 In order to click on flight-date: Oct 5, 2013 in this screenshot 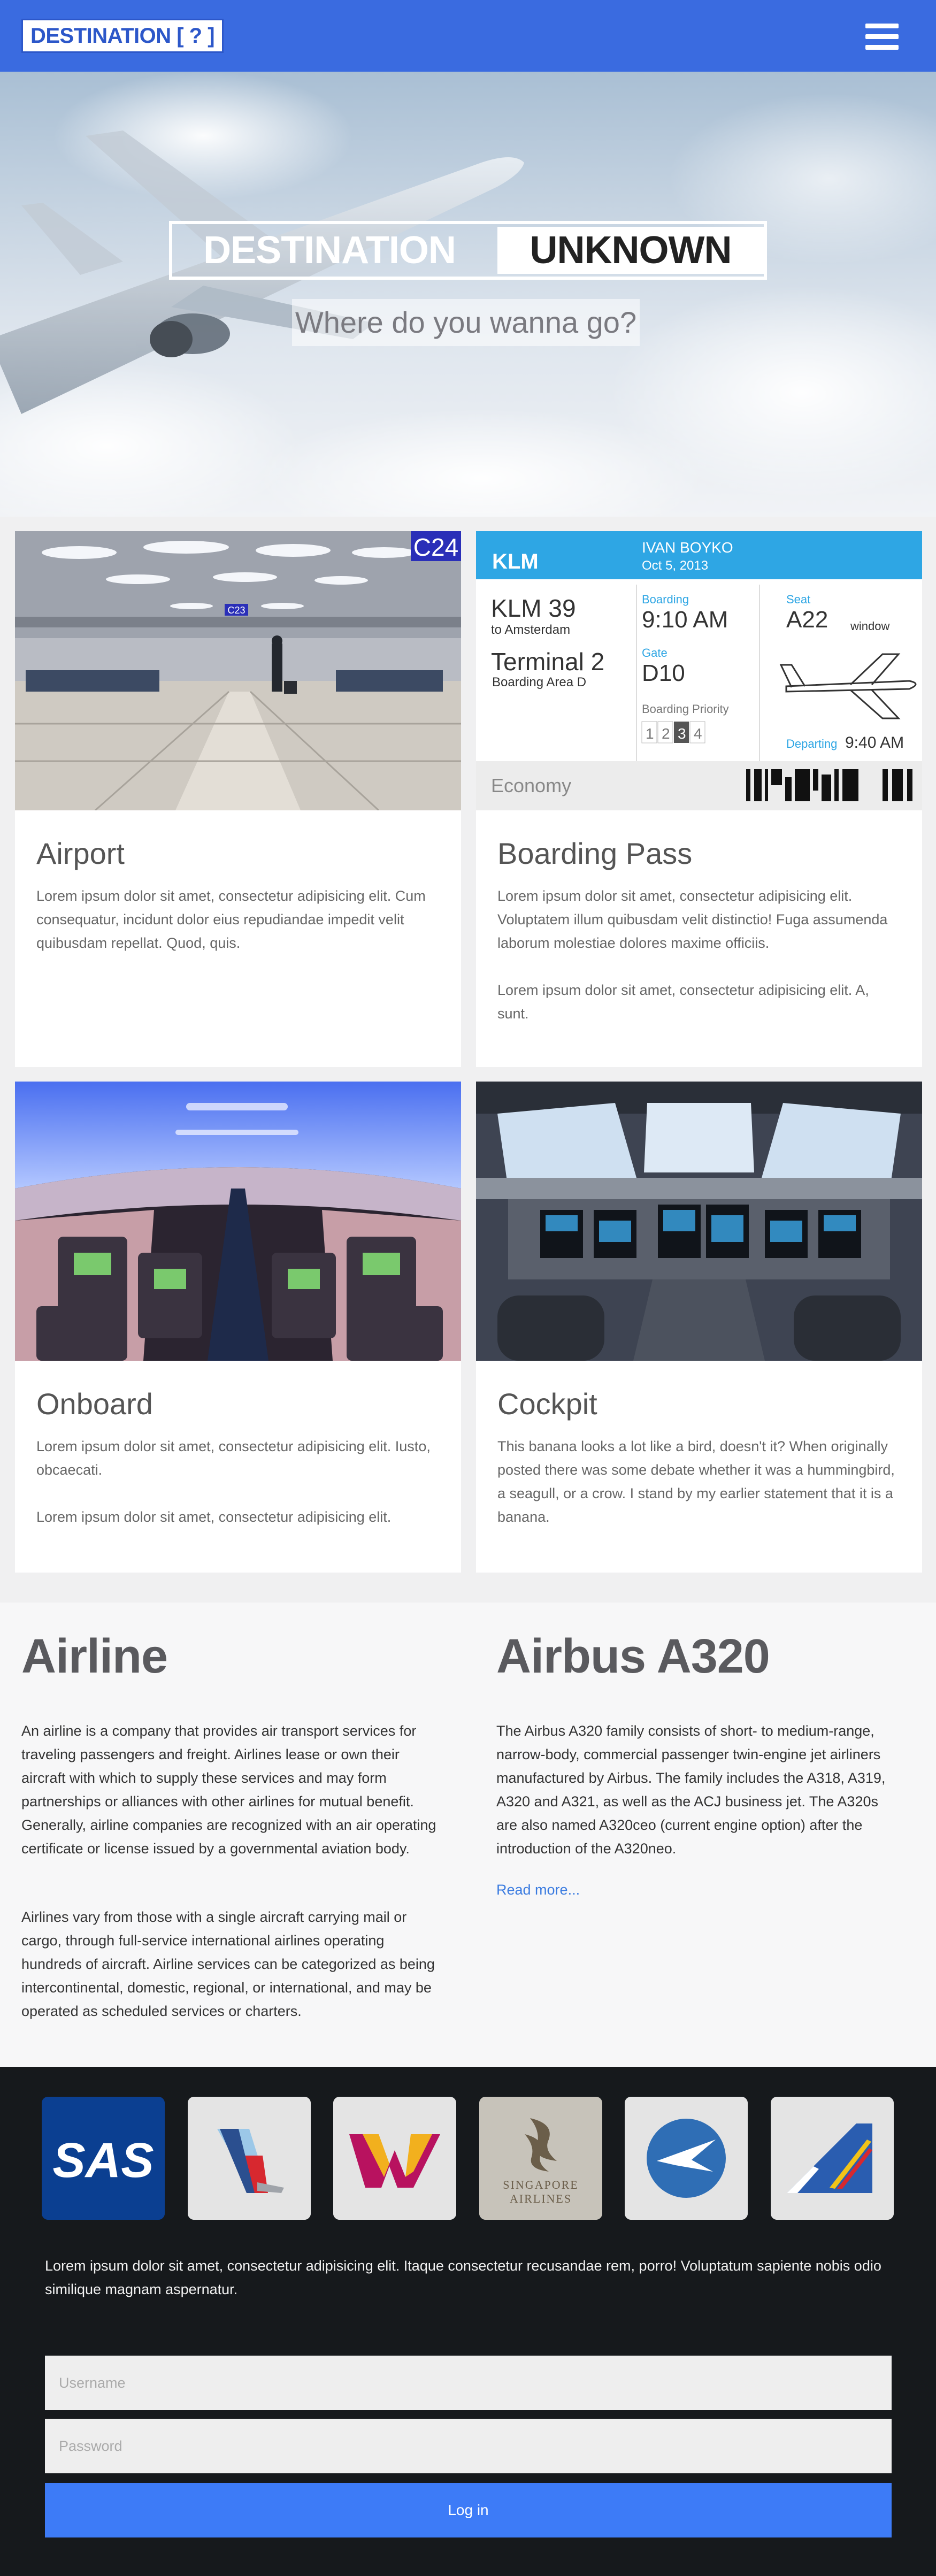, I will do `click(675, 565)`.